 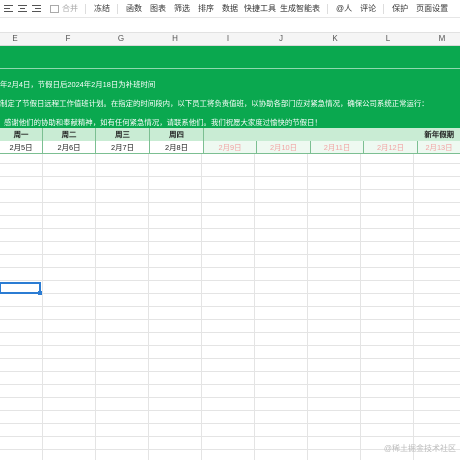 What do you see at coordinates (22, 9) in the screenshot?
I see `align-center-icon` at bounding box center [22, 9].